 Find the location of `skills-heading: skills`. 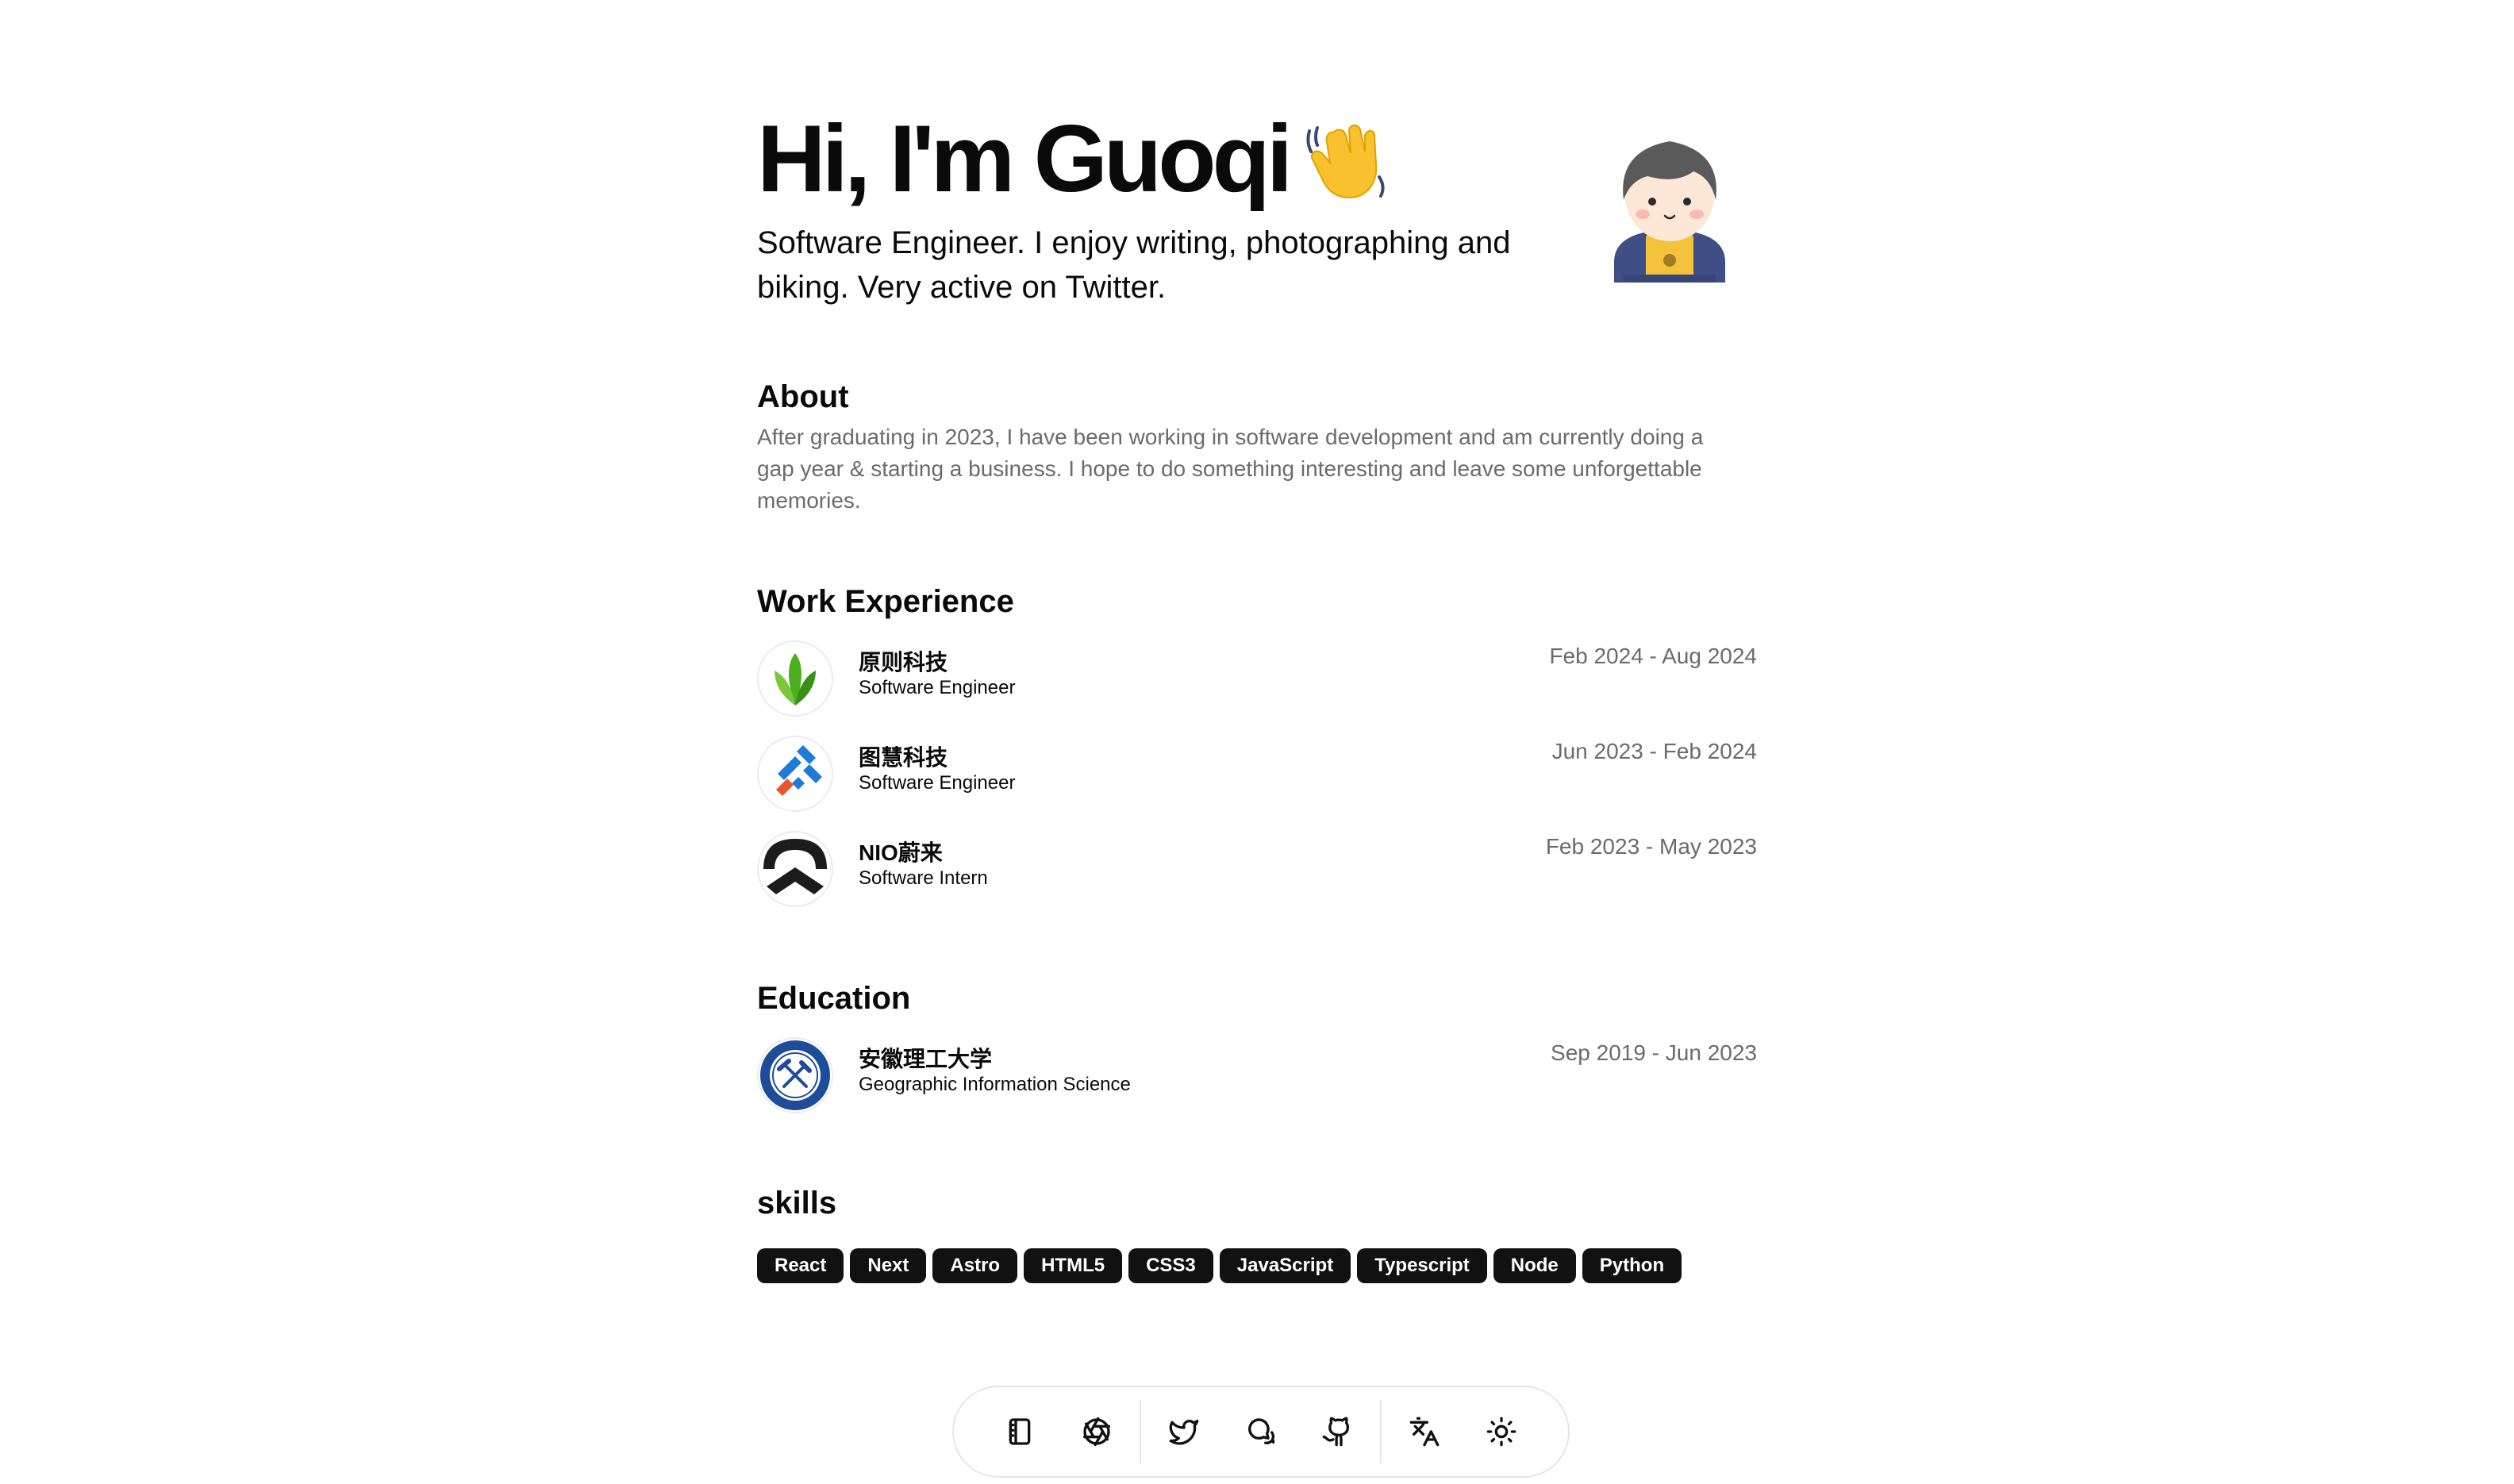

skills-heading: skills is located at coordinates (797, 1203).